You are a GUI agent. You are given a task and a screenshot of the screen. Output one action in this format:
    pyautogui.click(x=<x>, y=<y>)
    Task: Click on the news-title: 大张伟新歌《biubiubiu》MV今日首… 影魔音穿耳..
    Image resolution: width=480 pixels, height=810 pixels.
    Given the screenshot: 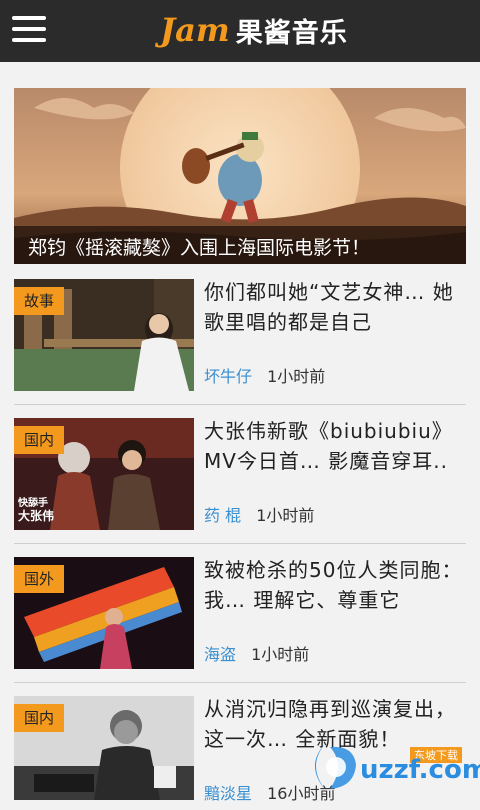 What is the action you would take?
    pyautogui.click(x=328, y=446)
    